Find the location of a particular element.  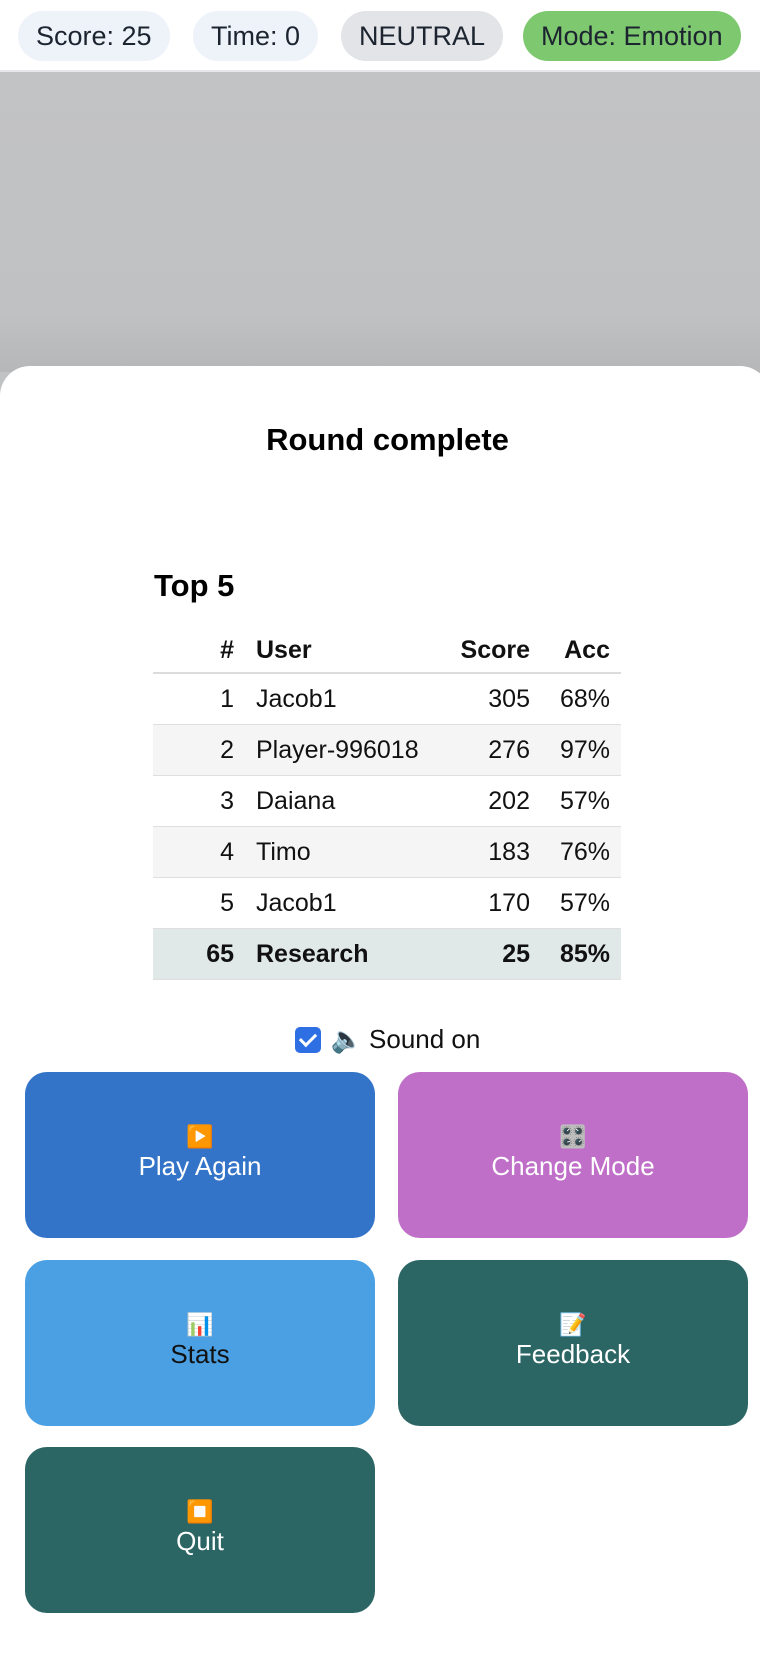

rank-cell: 1 is located at coordinates (199, 699).